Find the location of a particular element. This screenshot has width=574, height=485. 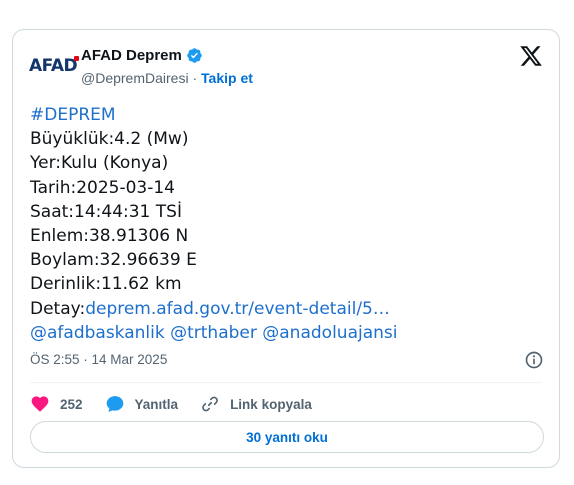

afad-logo: AFAD is located at coordinates (54, 66).